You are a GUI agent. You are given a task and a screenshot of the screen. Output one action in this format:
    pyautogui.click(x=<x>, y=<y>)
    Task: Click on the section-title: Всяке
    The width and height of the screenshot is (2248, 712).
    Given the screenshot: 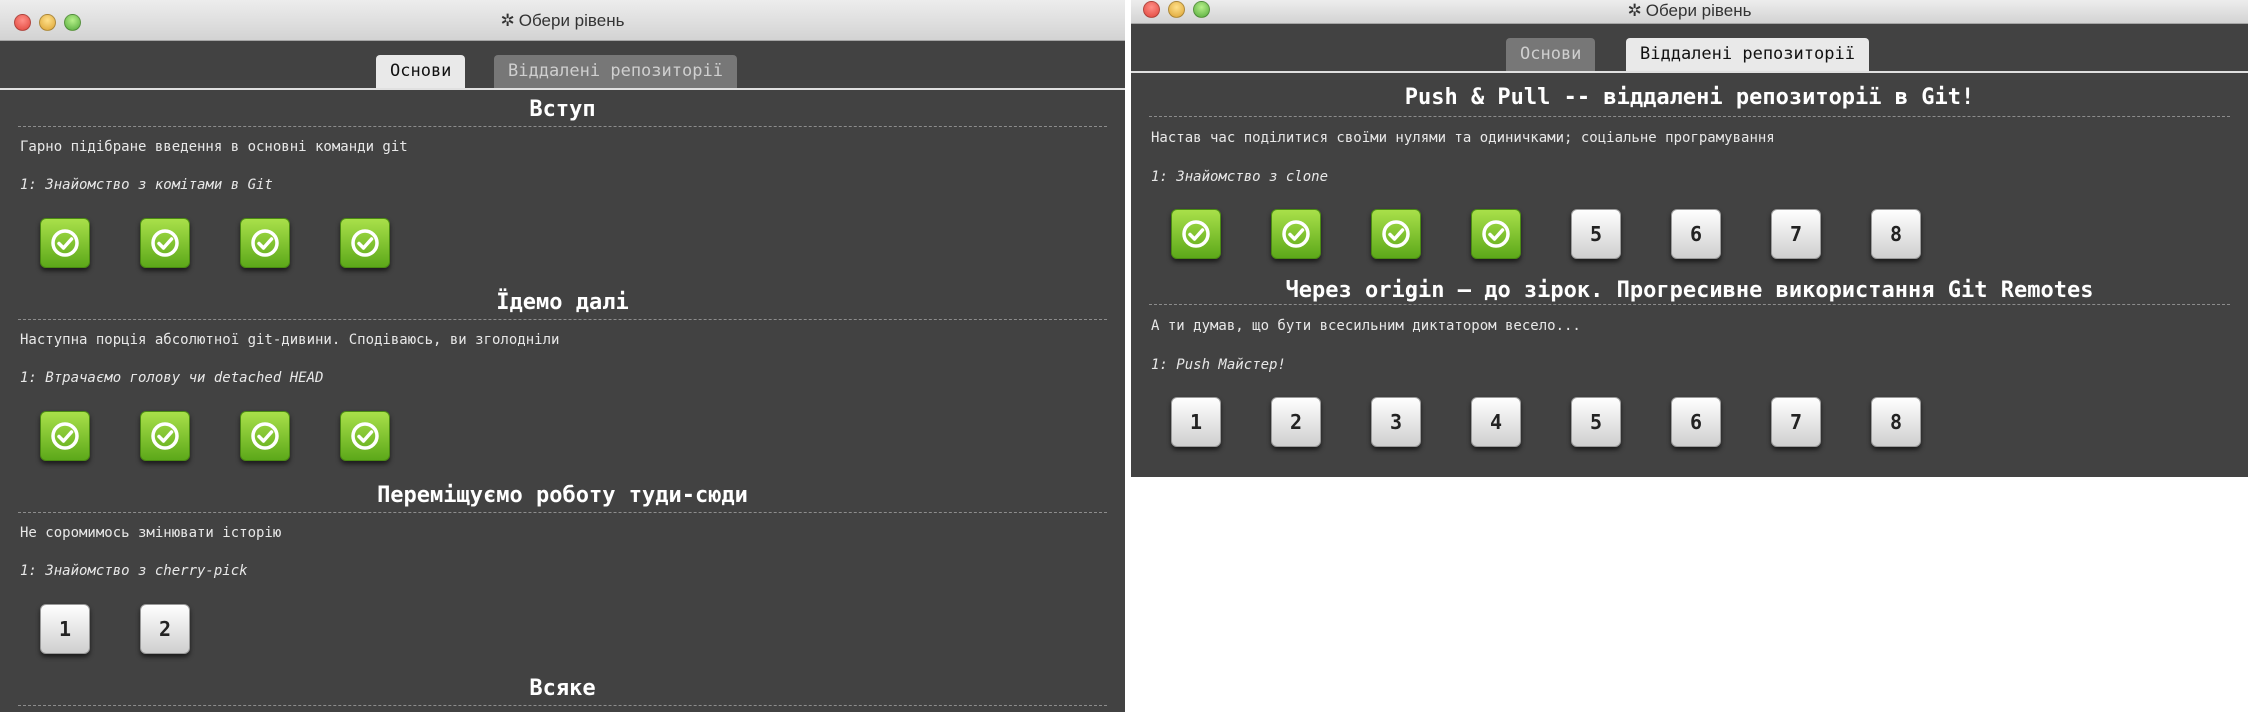 What is the action you would take?
    pyautogui.click(x=562, y=687)
    